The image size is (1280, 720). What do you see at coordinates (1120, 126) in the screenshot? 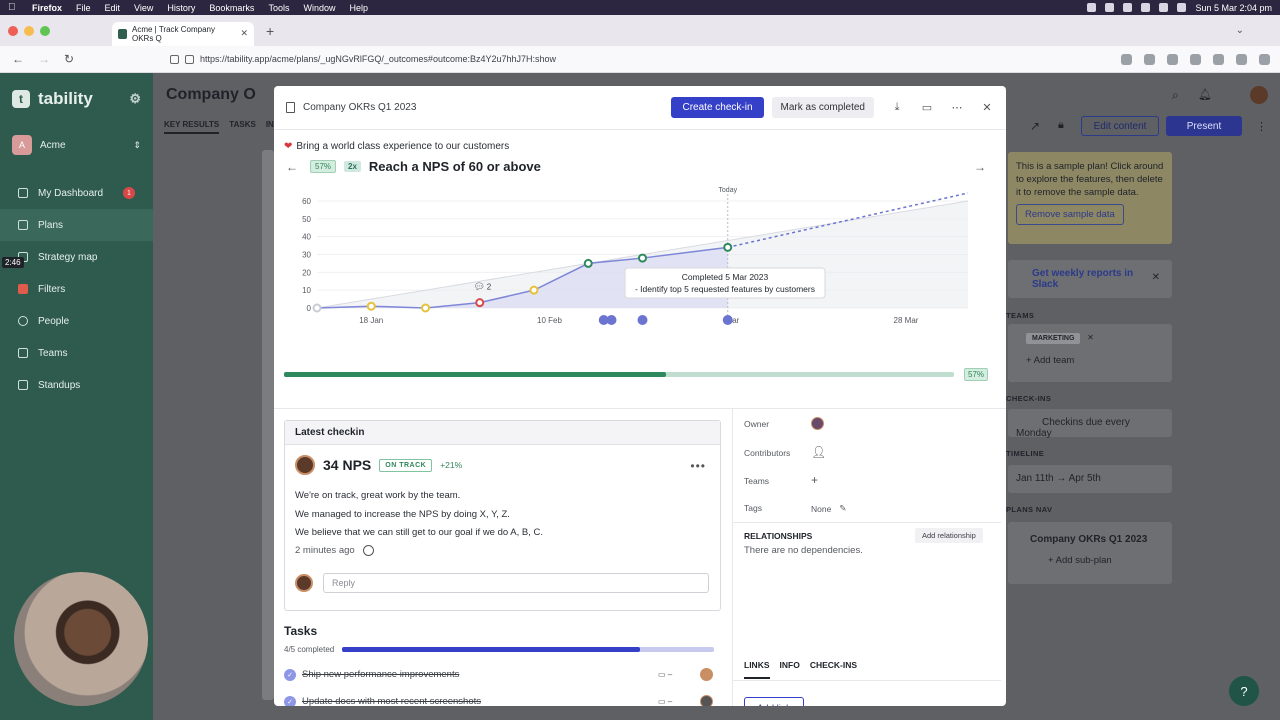
I see `edit-content-button: Edit content` at bounding box center [1120, 126].